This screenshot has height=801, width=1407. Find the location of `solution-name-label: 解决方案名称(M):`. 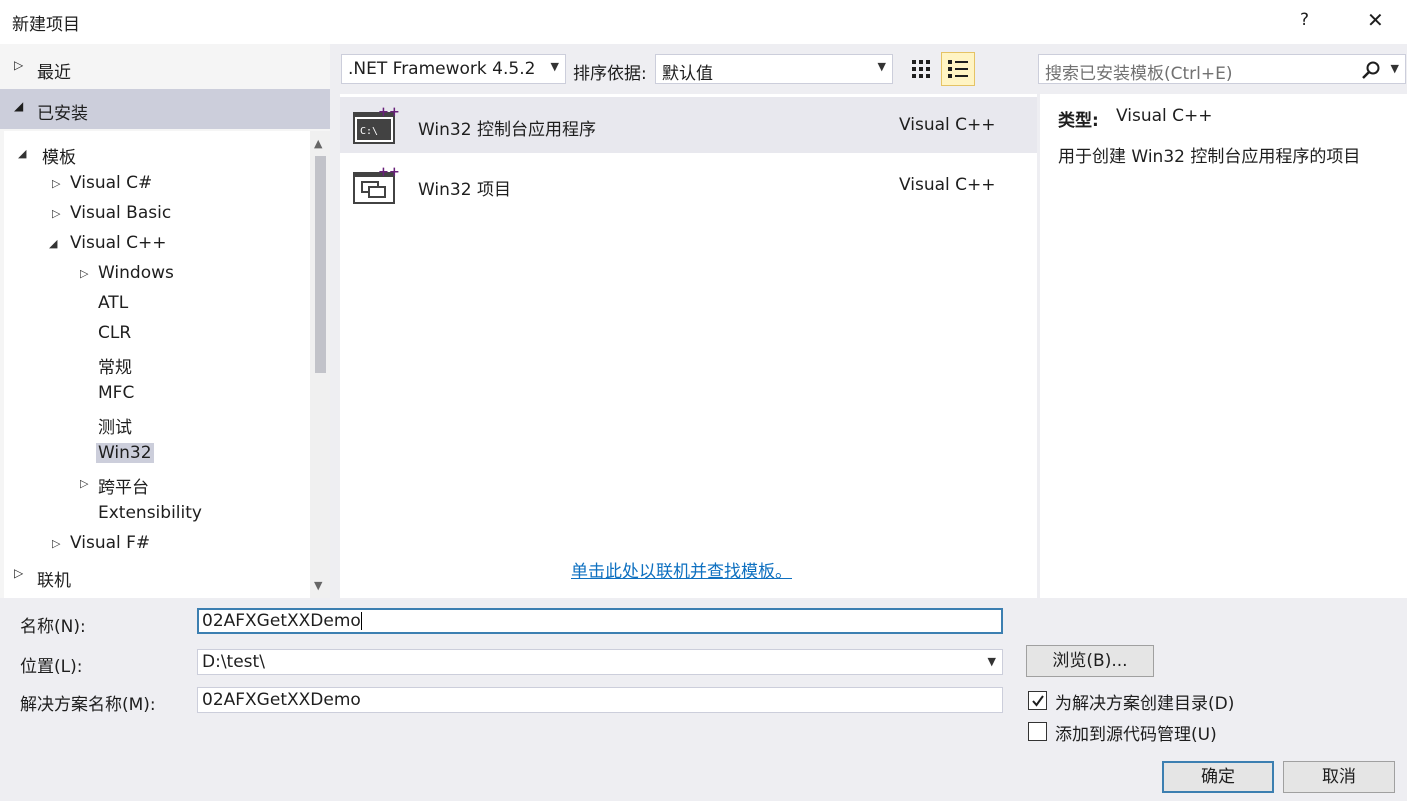

solution-name-label: 解决方案名称(M): is located at coordinates (88, 705).